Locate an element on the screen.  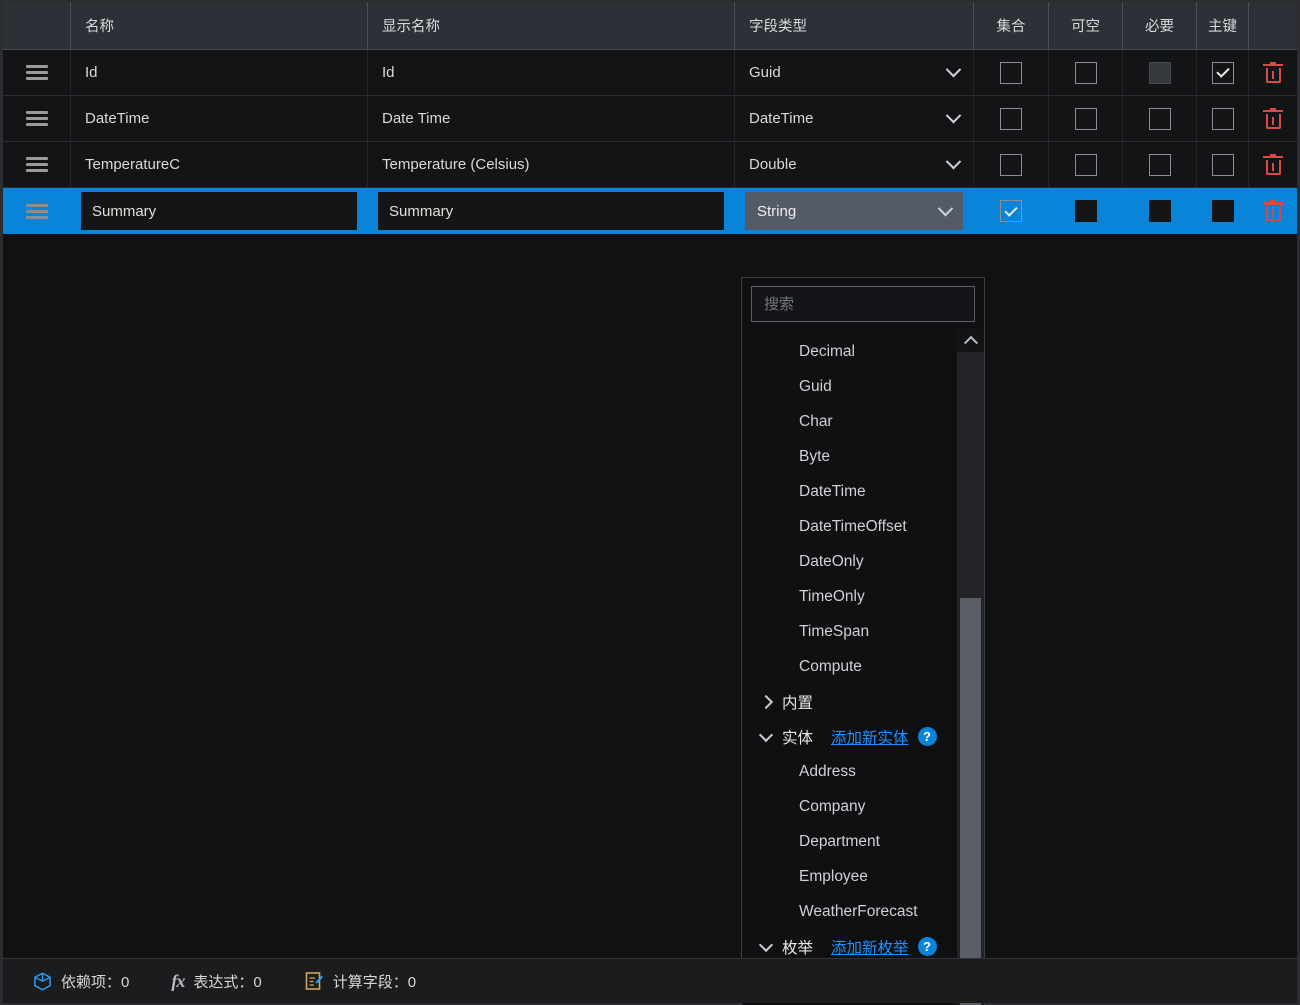
row-field-type-cell: Double is located at coordinates (854, 164).